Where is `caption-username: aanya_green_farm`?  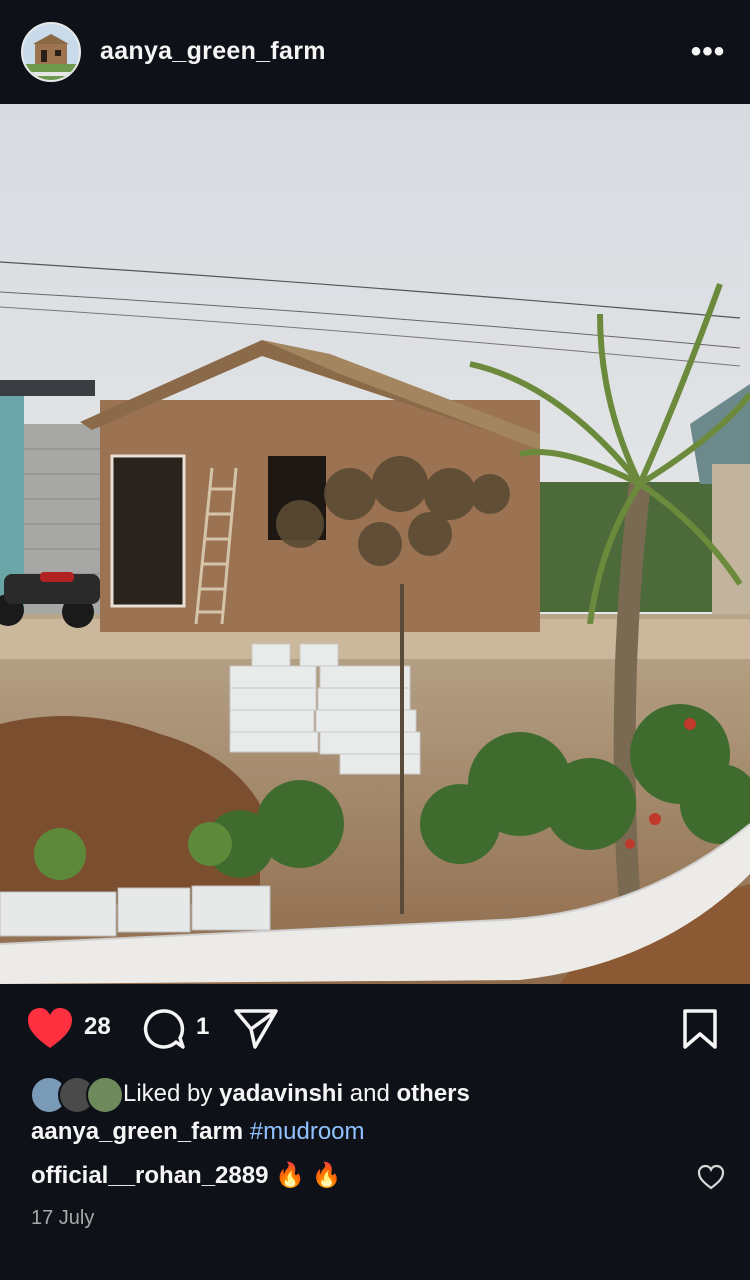 caption-username: aanya_green_farm is located at coordinates (137, 1131).